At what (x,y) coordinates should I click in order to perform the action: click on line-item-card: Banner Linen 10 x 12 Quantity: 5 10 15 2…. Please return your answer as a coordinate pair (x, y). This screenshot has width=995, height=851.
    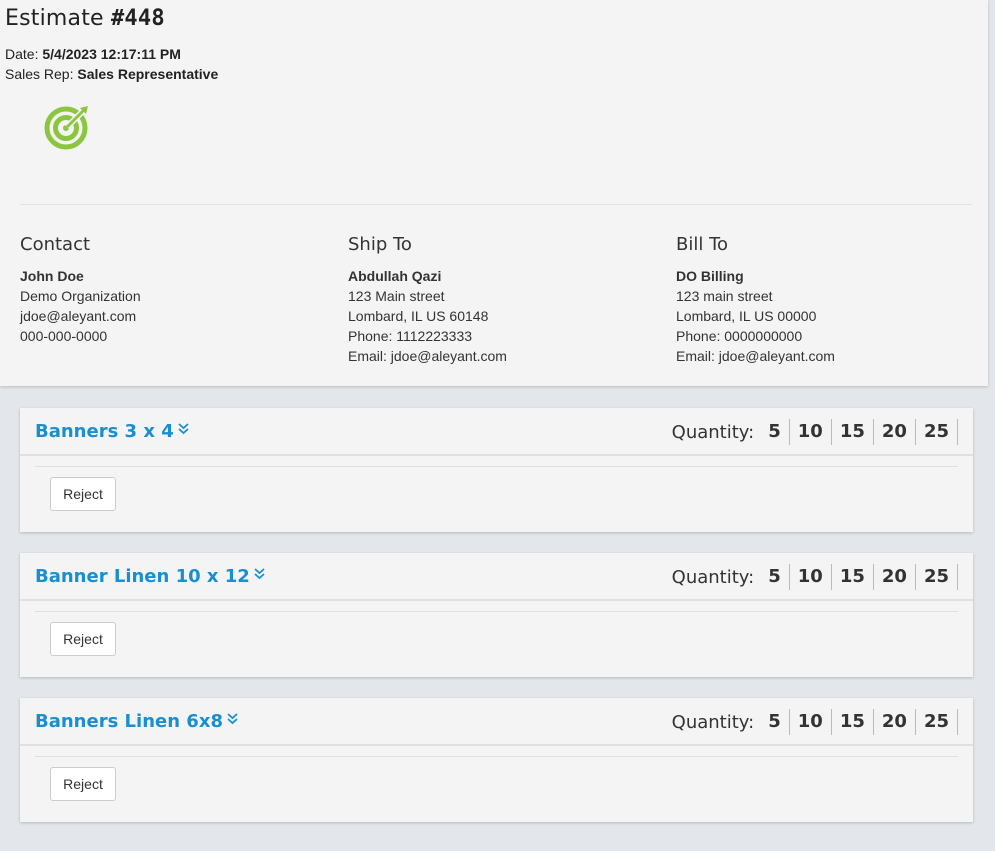
    Looking at the image, I should click on (496, 615).